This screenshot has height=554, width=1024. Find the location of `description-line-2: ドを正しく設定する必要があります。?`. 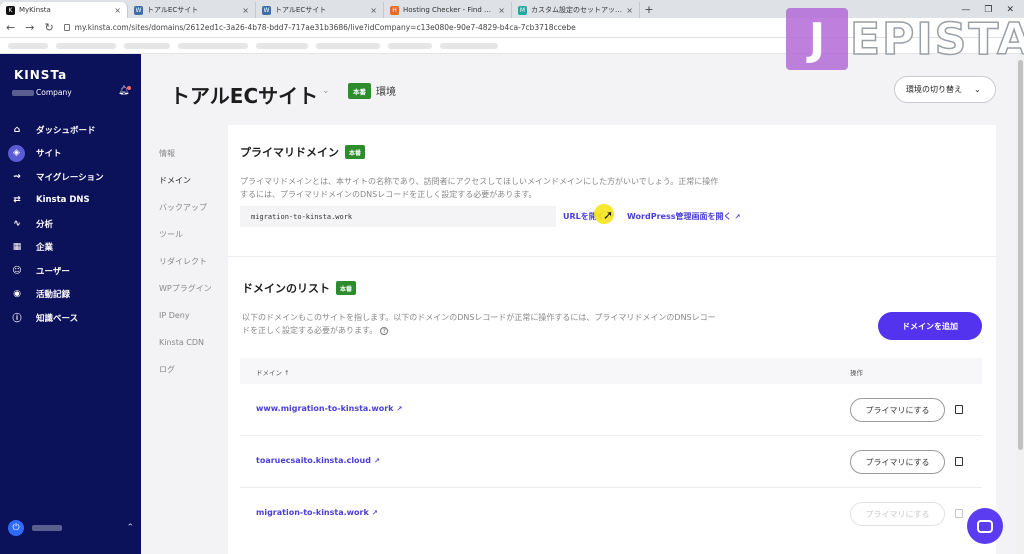

description-line-2: ドを正しく設定する必要があります。? is located at coordinates (479, 330).